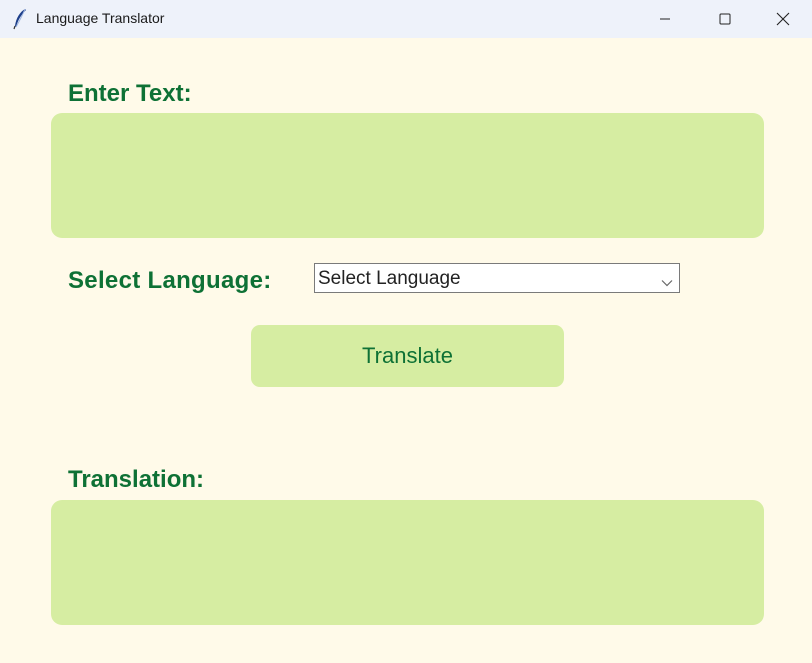  I want to click on maximize-button, so click(725, 19).